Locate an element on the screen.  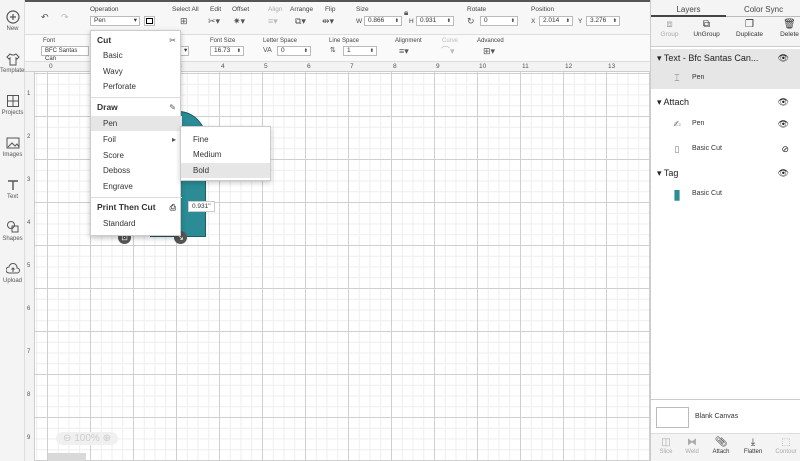
tab-layers: Layers is located at coordinates (688, 10).